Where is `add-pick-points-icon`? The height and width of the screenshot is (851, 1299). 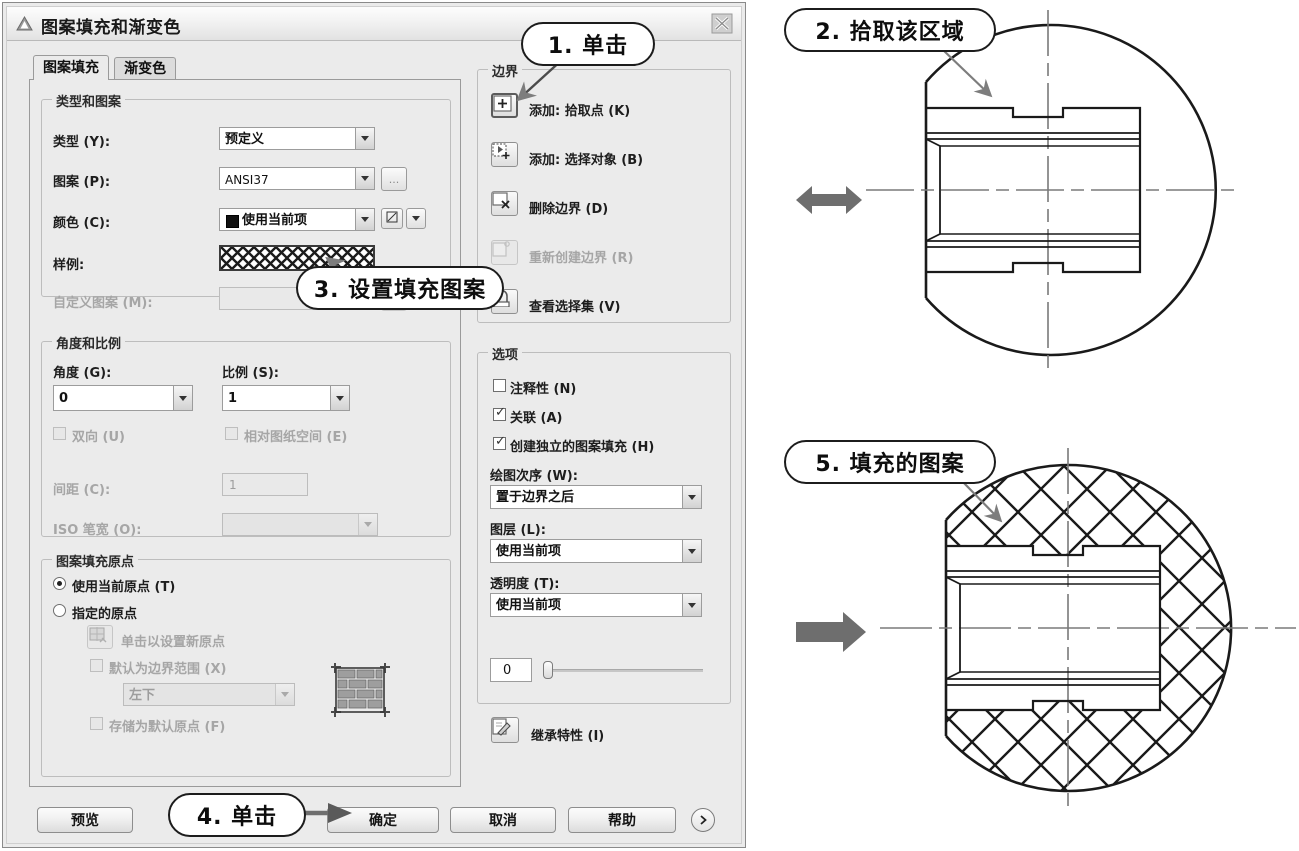 add-pick-points-icon is located at coordinates (502, 103).